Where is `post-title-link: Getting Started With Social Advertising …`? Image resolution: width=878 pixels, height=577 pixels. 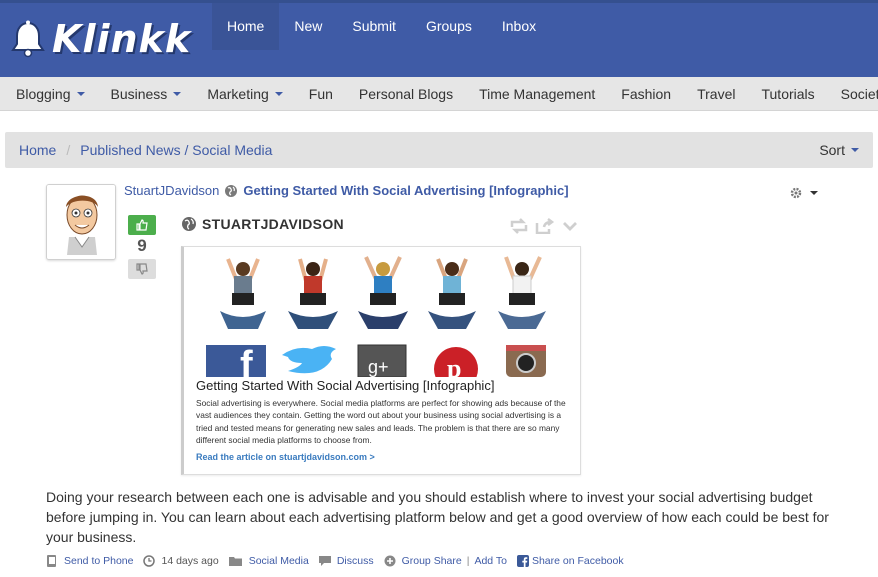
post-title-link: Getting Started With Social Advertising … is located at coordinates (405, 190).